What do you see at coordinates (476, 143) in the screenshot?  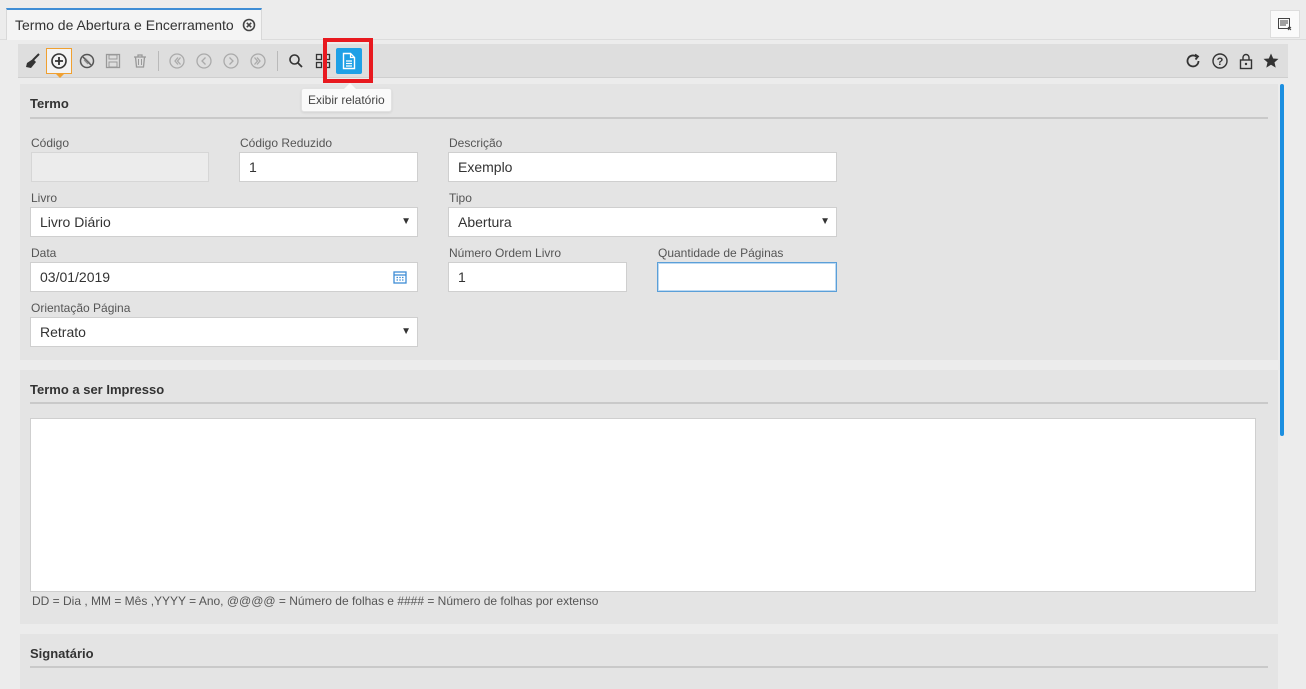 I see `descricao-label: Descrição` at bounding box center [476, 143].